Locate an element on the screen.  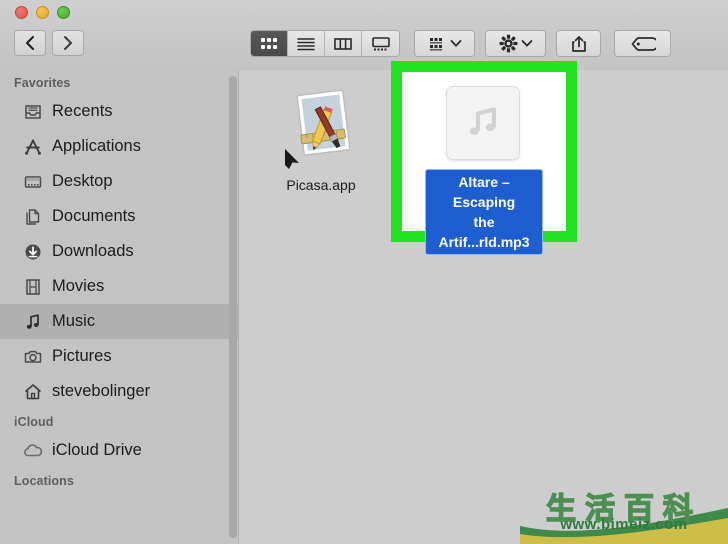
camera-icon is located at coordinates (33, 357).